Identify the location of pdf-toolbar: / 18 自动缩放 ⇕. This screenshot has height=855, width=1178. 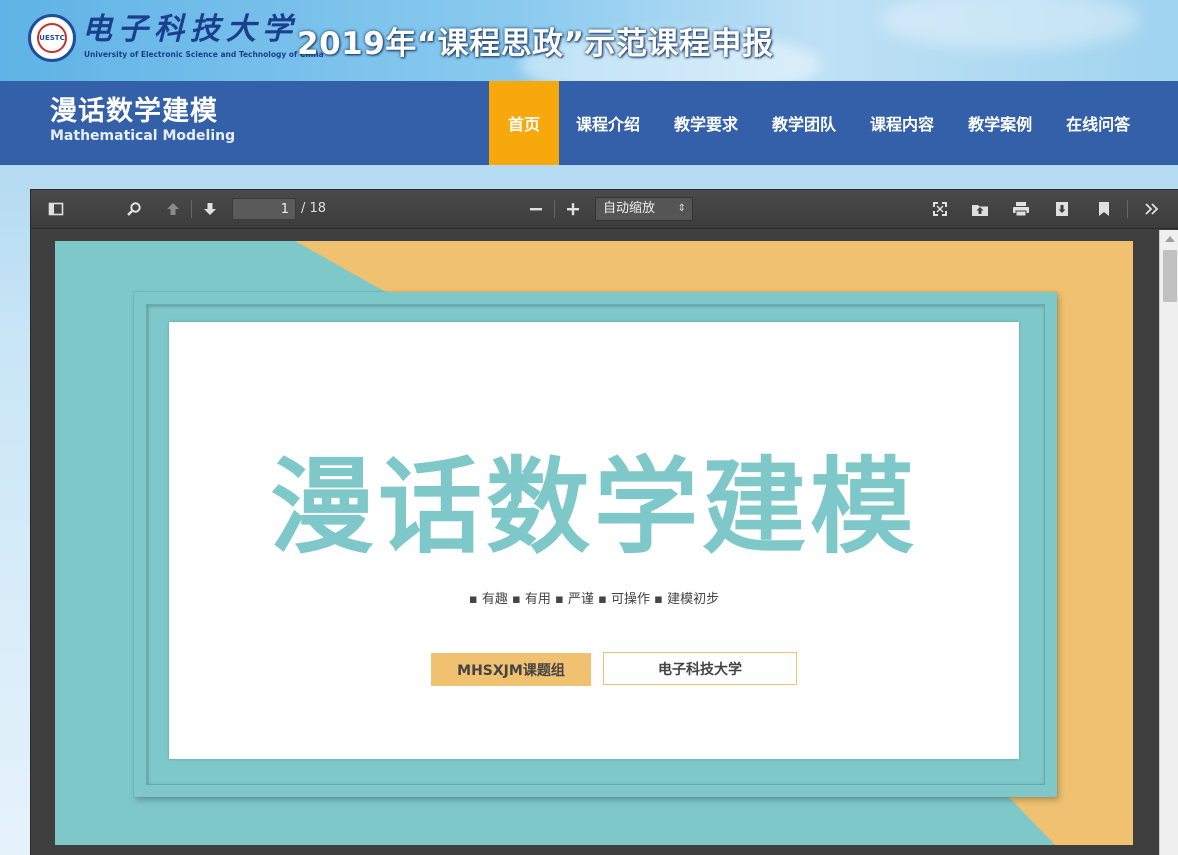
(604, 209).